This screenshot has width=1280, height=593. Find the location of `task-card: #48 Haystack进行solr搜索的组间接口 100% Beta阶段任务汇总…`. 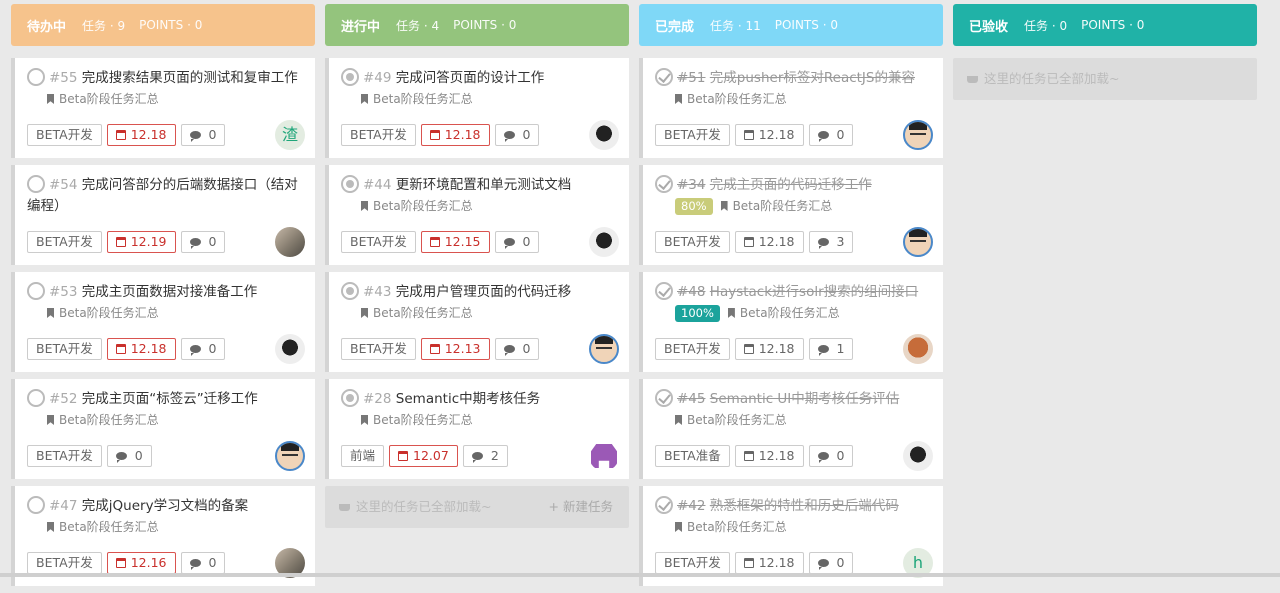

task-card: #48 Haystack进行solr搜索的组间接口 100% Beta阶段任务汇总… is located at coordinates (791, 322).